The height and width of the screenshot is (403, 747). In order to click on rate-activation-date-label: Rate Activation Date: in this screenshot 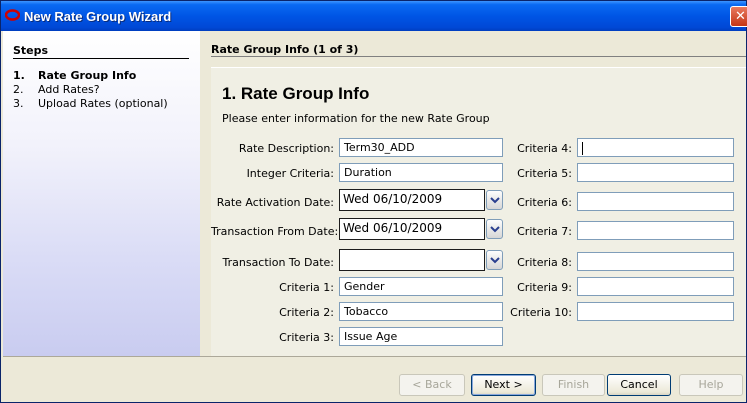, I will do `click(275, 202)`.